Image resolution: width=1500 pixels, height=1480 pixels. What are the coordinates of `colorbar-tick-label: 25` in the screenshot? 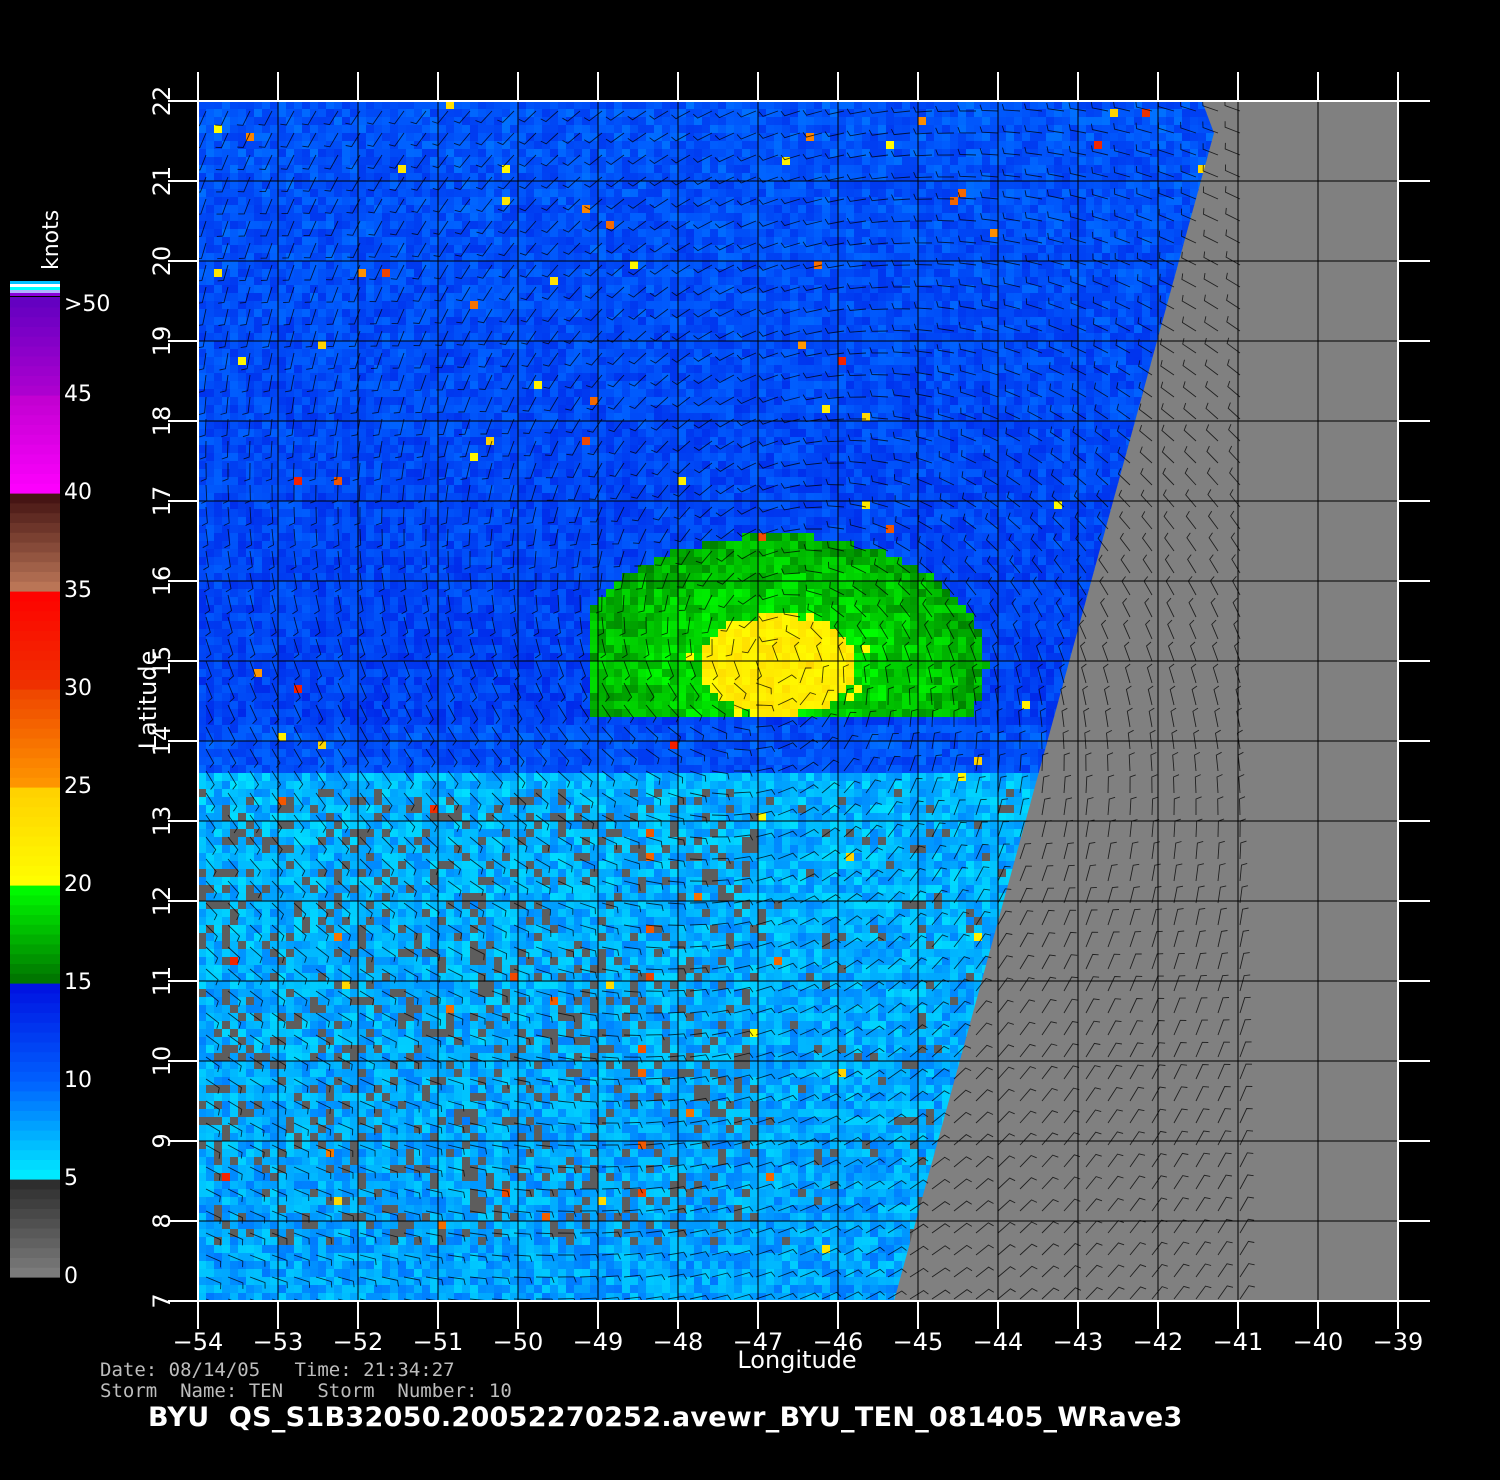 It's located at (78, 786).